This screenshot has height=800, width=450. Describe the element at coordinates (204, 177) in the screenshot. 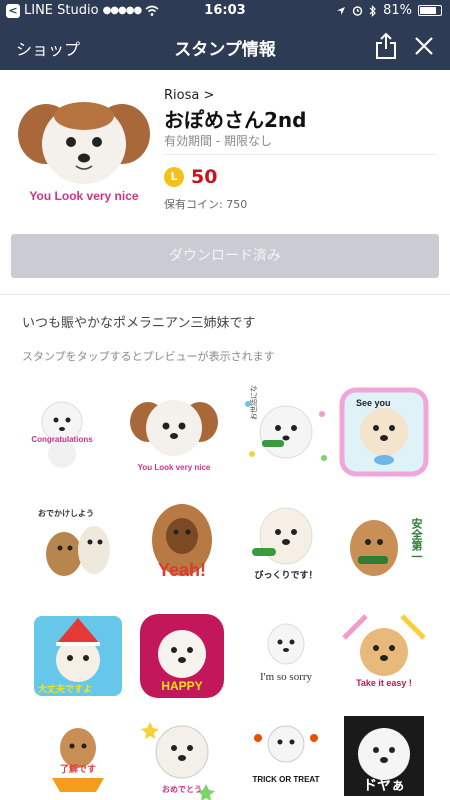

I see `price-value: 50` at that location.